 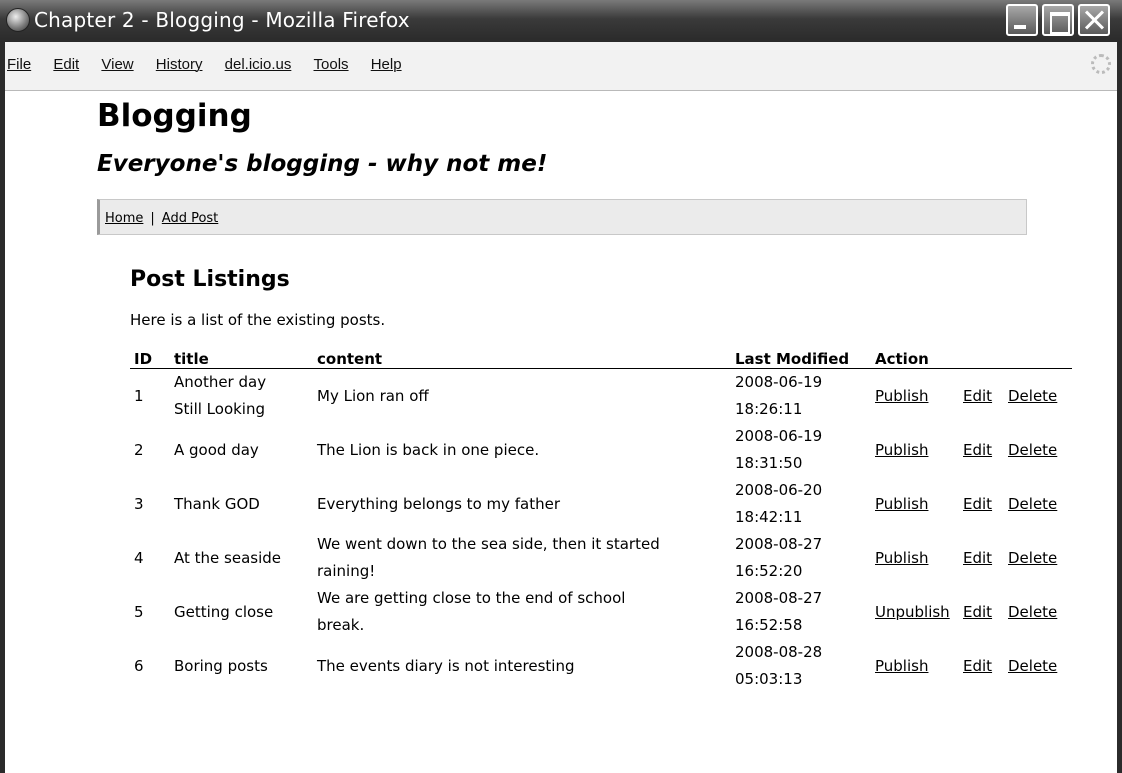 What do you see at coordinates (174, 116) in the screenshot?
I see `site-title: Blogging` at bounding box center [174, 116].